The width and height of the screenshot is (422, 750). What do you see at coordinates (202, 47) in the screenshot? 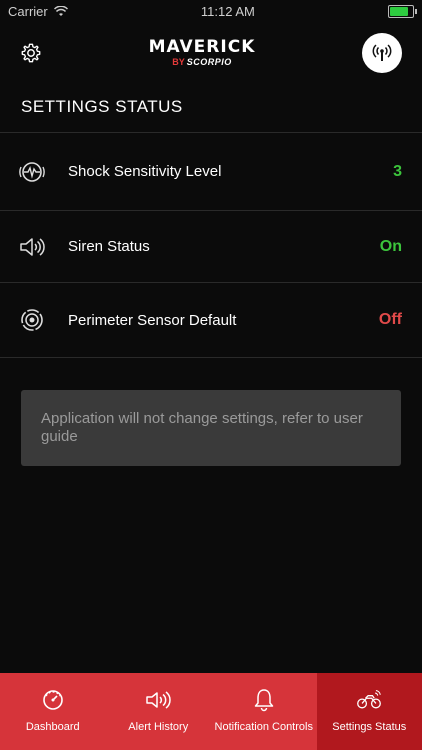
I see `brand-name: MAVERICK` at bounding box center [202, 47].